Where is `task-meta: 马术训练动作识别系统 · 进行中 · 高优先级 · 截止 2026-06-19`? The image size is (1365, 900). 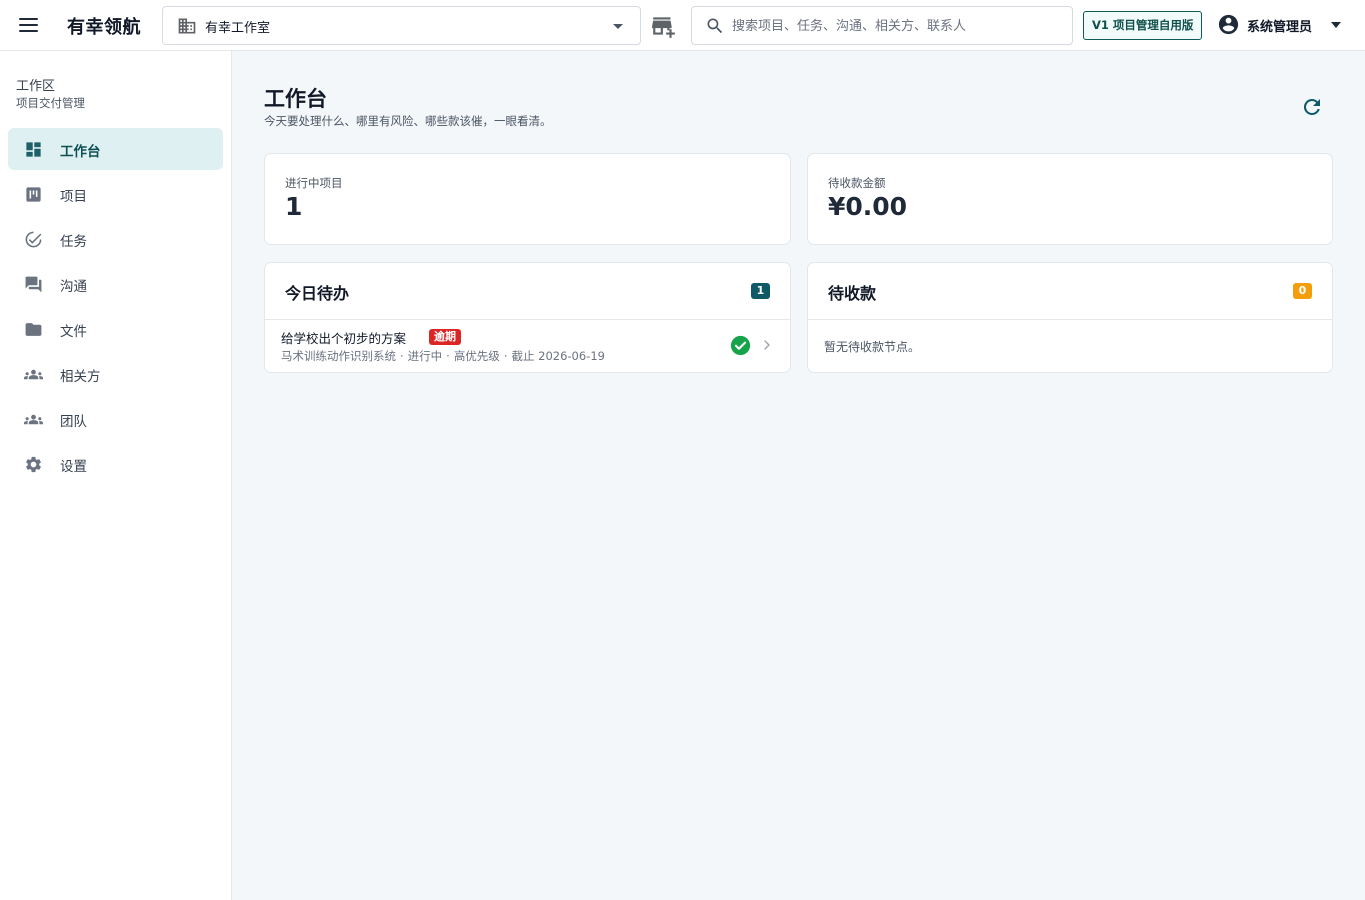
task-meta: 马术训练动作识别系统 · 进行中 · 高优先级 · 截止 2026-06-19 is located at coordinates (443, 356).